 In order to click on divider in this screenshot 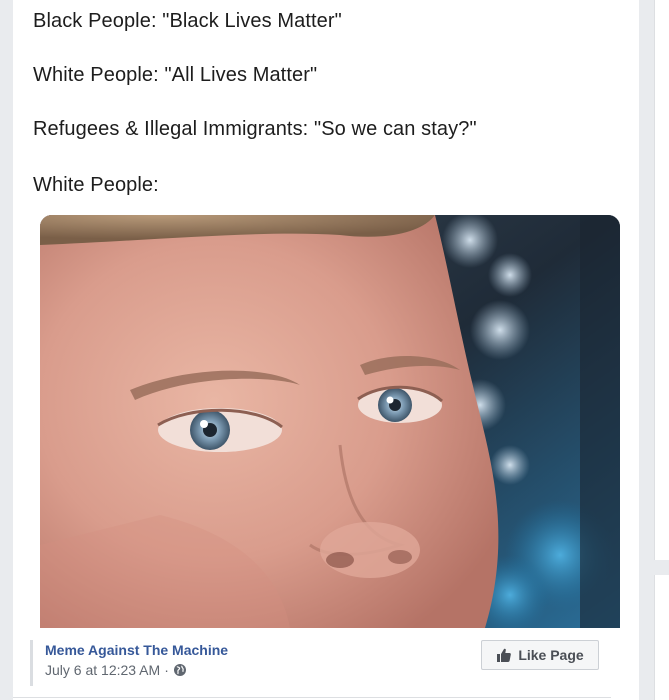, I will do `click(312, 697)`.